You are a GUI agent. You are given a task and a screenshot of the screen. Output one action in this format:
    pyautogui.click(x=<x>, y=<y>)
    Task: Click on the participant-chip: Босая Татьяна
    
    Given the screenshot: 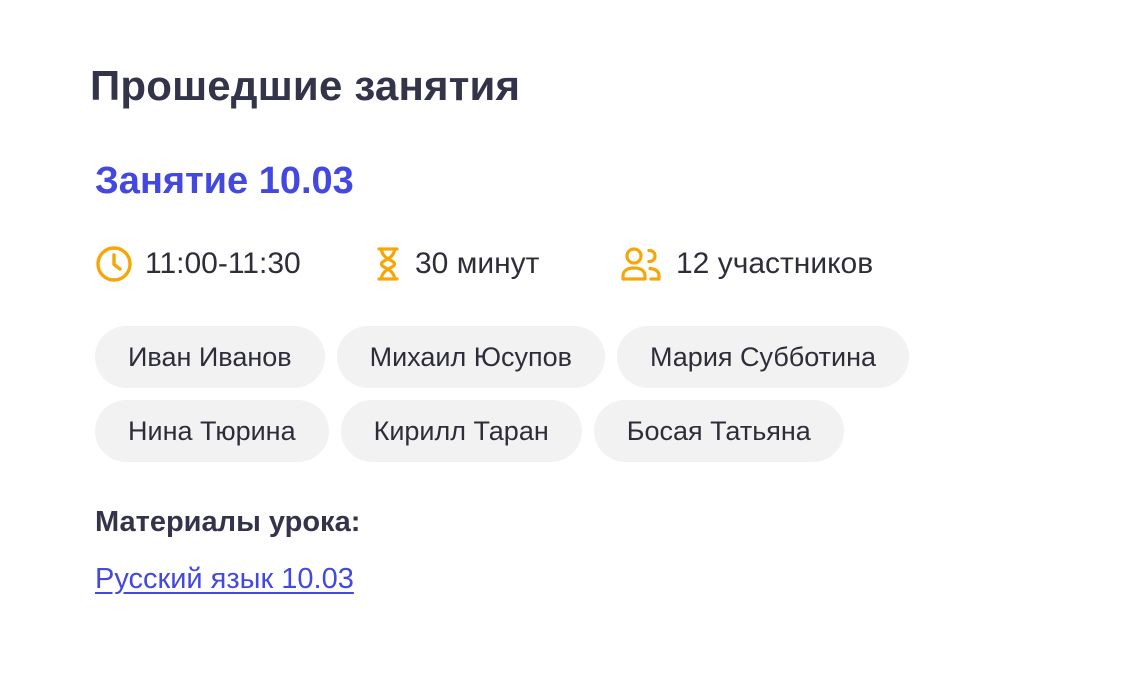 What is the action you would take?
    pyautogui.click(x=718, y=431)
    